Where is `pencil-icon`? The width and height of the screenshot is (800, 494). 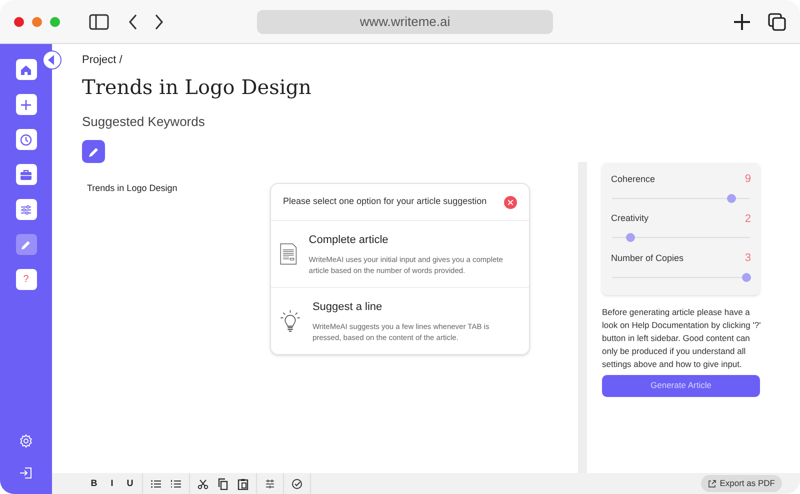
pencil-icon is located at coordinates (94, 152).